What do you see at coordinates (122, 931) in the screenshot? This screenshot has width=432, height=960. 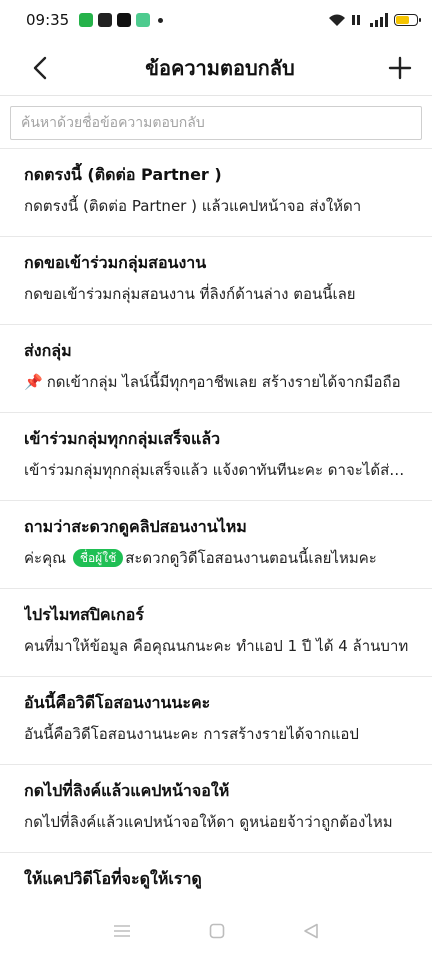 I see `menu-icon` at bounding box center [122, 931].